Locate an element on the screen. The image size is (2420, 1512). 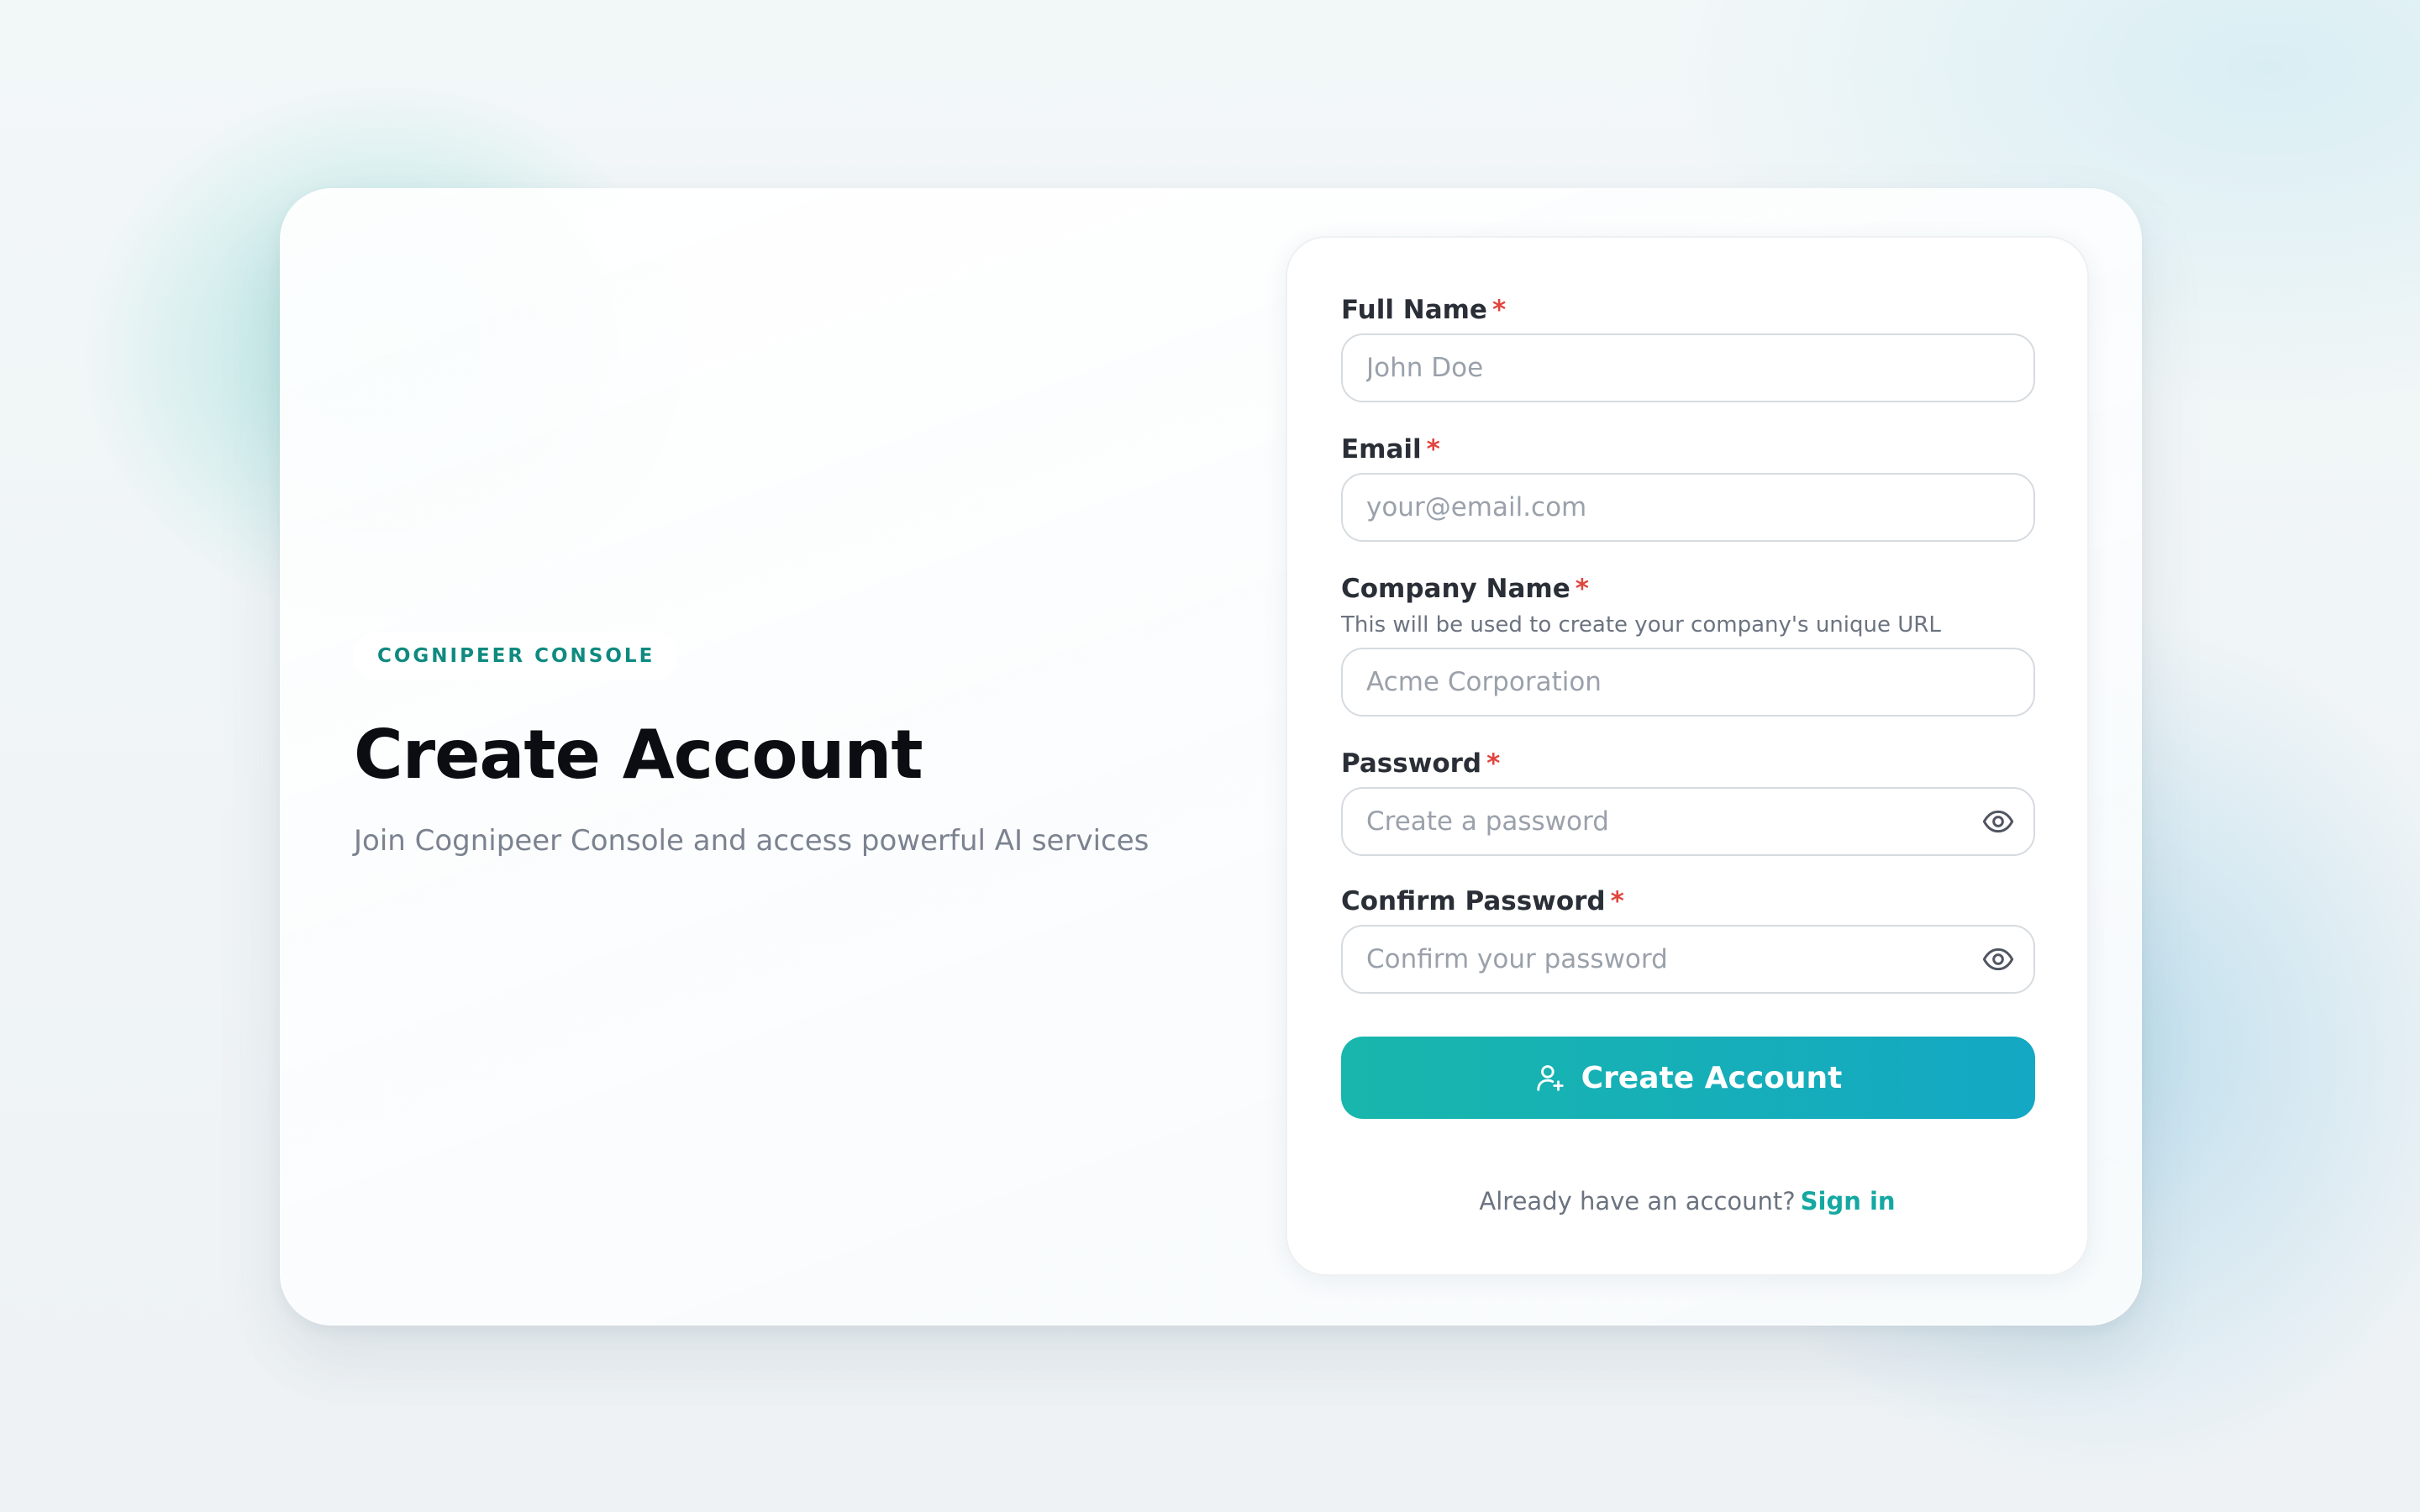
create-account-button: Create Account is located at coordinates (1688, 1078).